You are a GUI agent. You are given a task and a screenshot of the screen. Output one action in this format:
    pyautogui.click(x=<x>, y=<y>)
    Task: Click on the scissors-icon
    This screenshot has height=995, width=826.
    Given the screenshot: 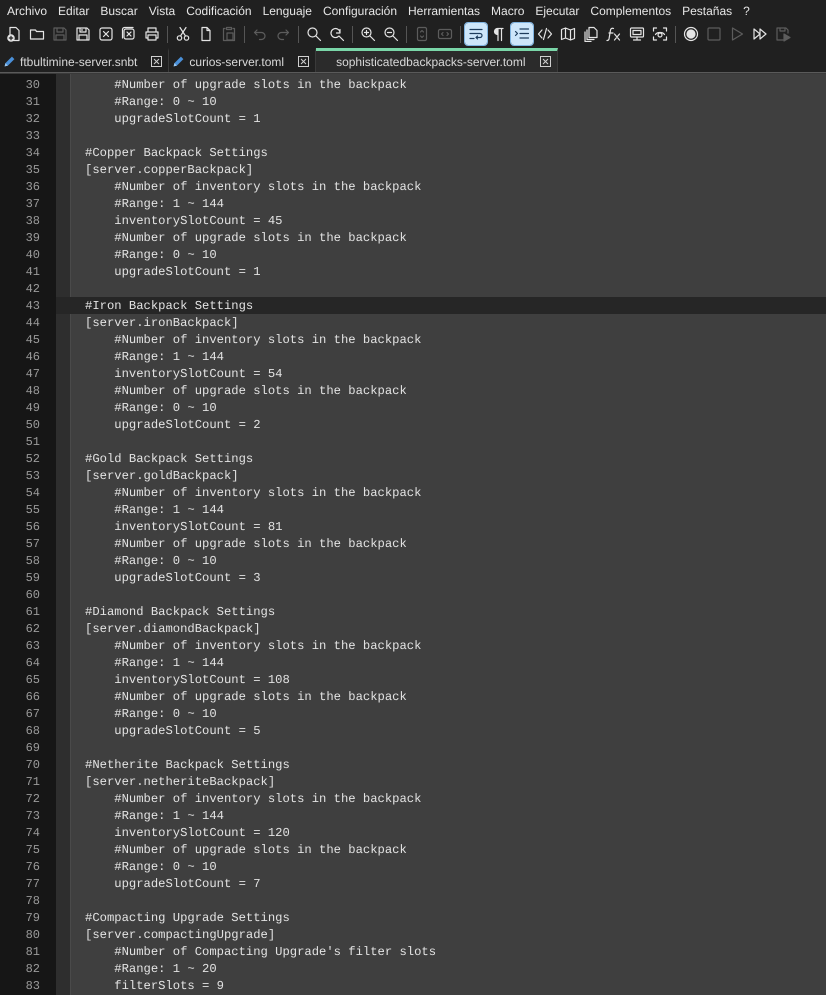 What is the action you would take?
    pyautogui.click(x=183, y=34)
    